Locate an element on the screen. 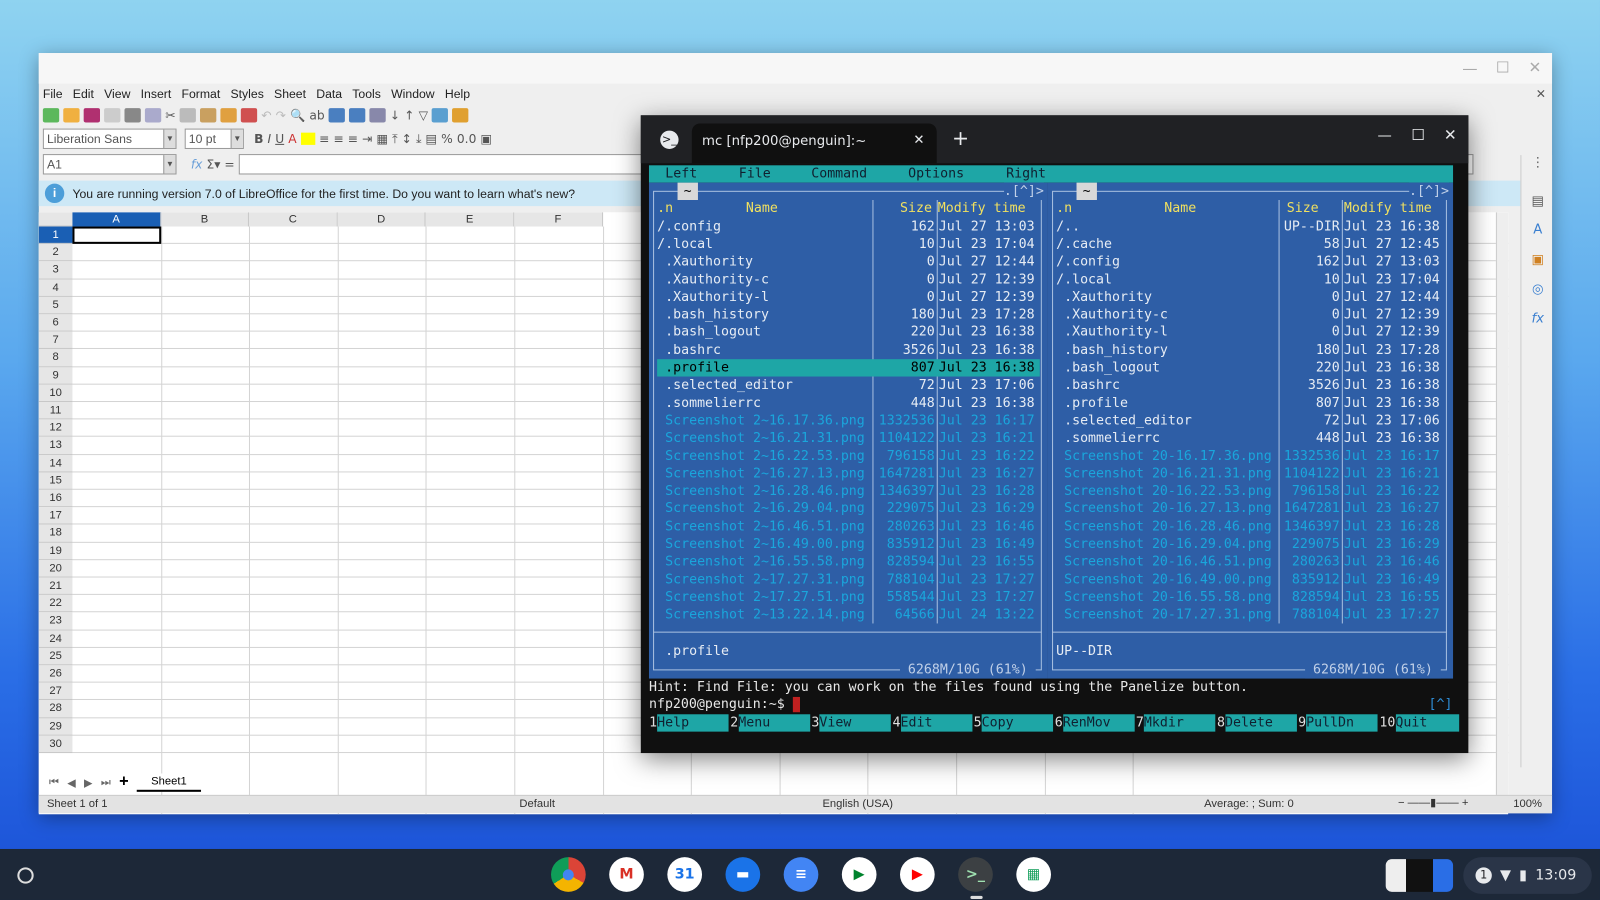  name-box: A1 ▼ is located at coordinates (109, 164).